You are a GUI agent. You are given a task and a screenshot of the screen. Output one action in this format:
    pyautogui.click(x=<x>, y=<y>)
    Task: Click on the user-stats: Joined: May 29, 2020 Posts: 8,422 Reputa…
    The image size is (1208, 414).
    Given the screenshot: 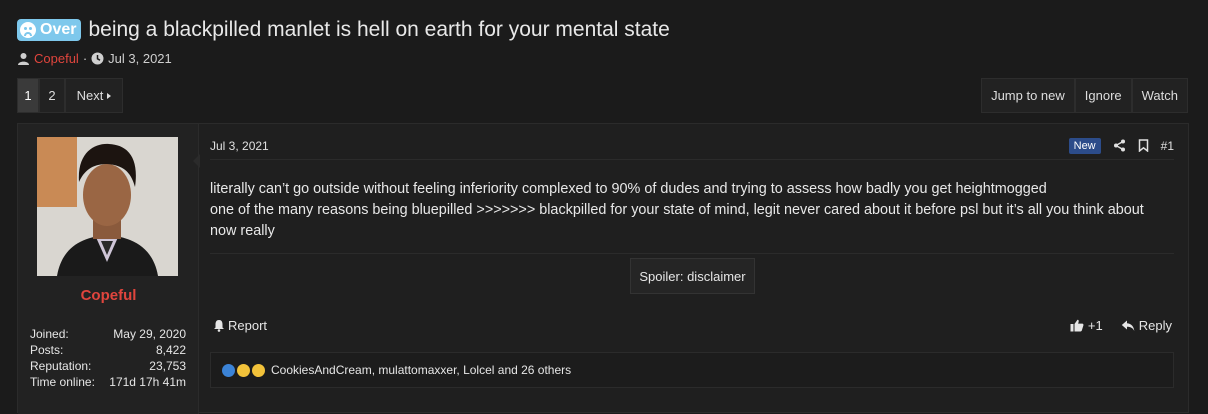 What is the action you would take?
    pyautogui.click(x=108, y=358)
    